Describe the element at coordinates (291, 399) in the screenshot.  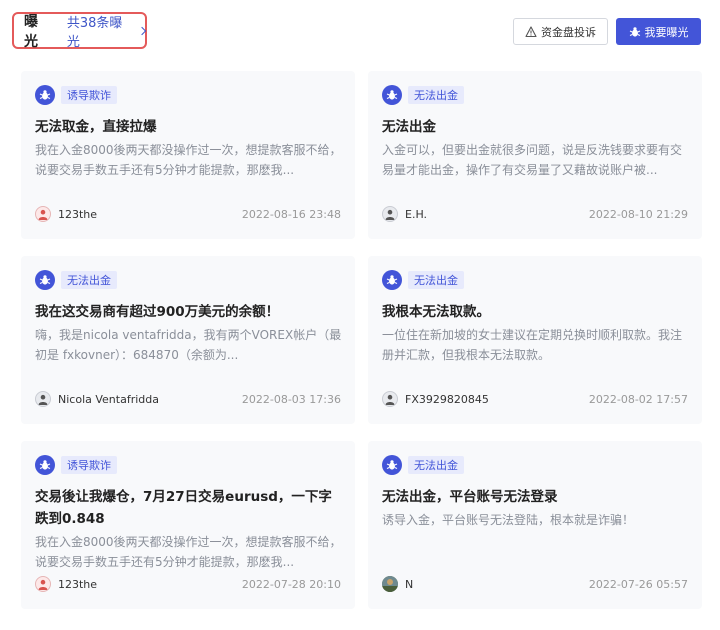
I see `post-date: 2022-08-03 17:36` at that location.